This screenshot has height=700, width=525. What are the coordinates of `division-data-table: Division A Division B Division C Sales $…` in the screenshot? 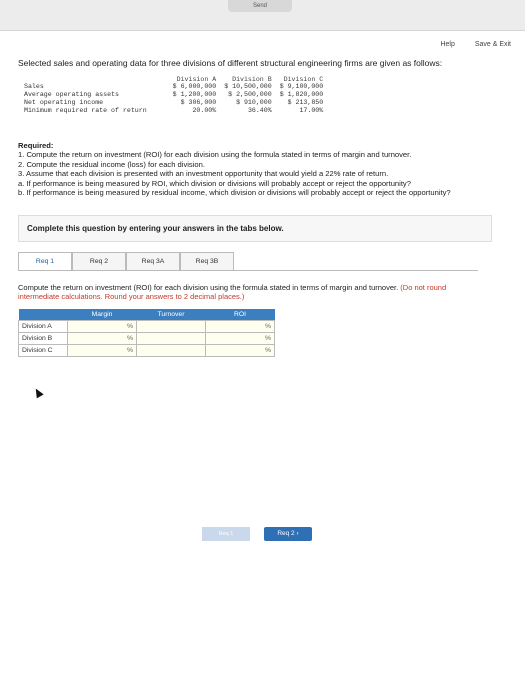 It's located at (177, 95).